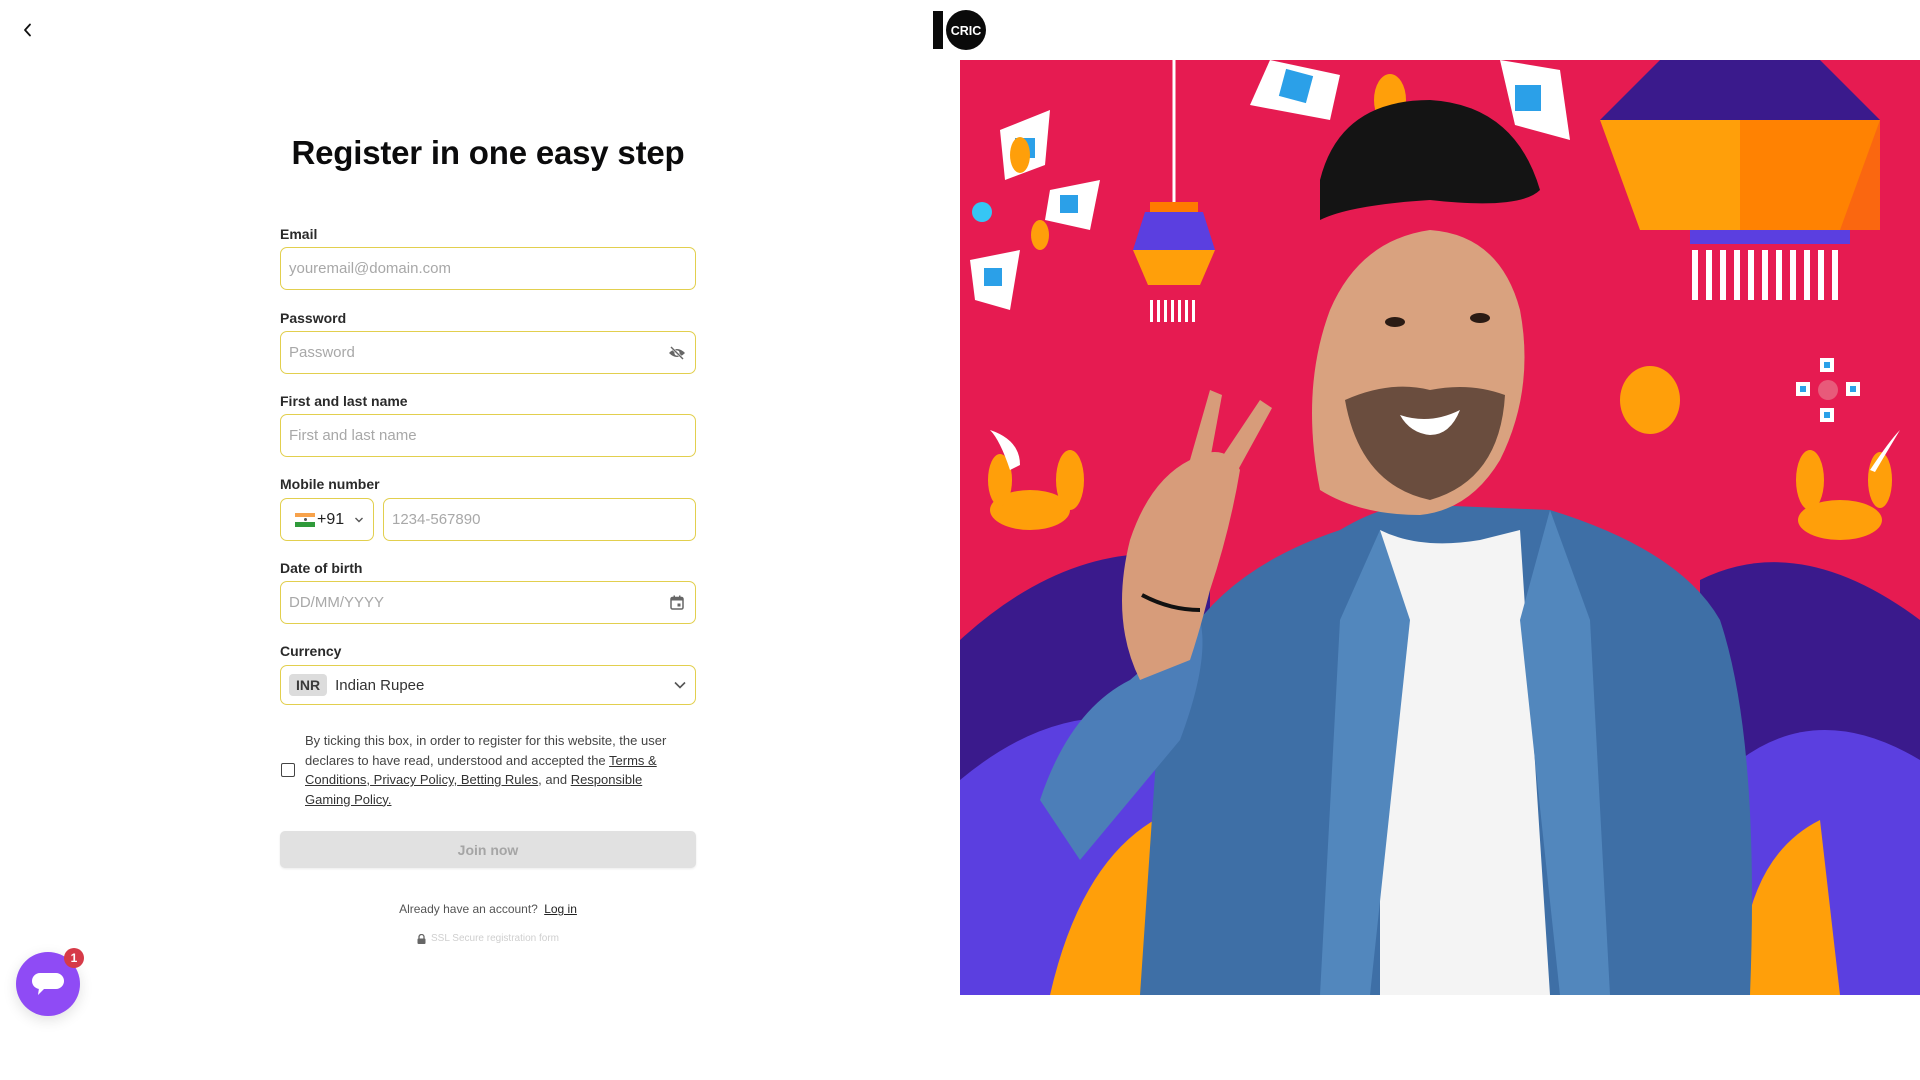  I want to click on toggle-password-visibility-button, so click(677, 353).